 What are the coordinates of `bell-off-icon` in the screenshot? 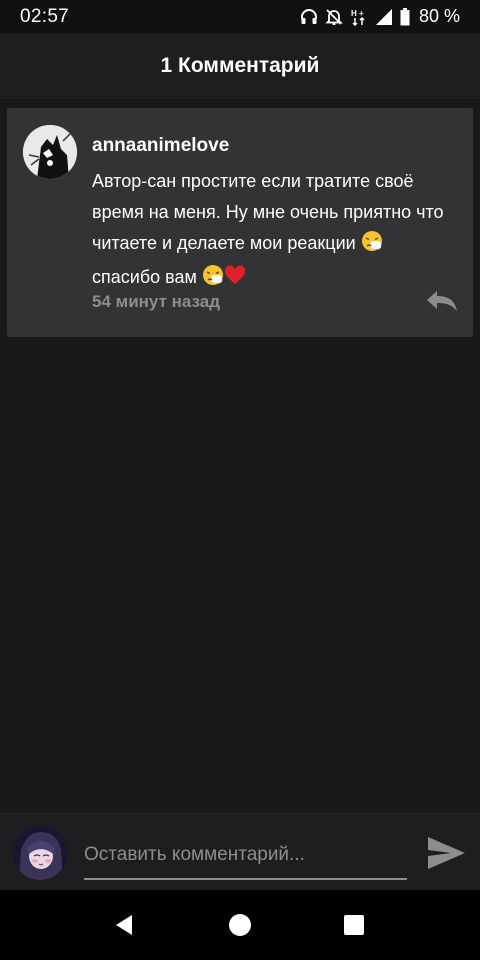 It's located at (334, 16).